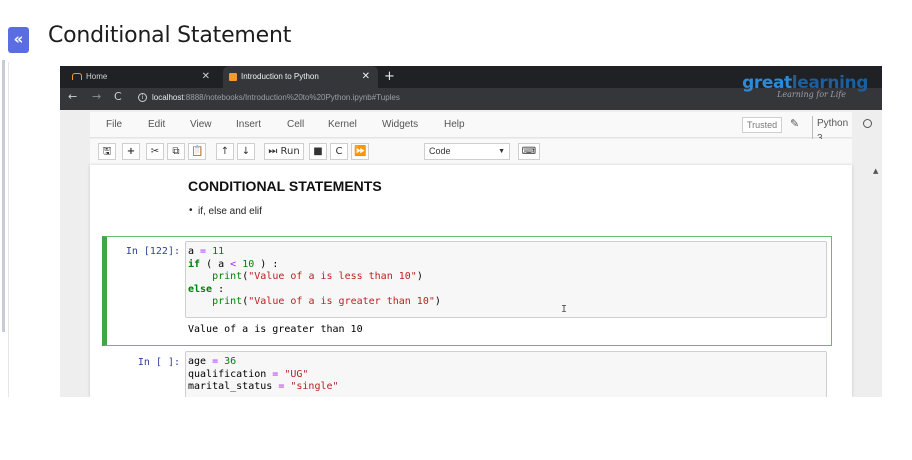  What do you see at coordinates (317, 276) in the screenshot?
I see `code-line: print("Value of a is less than 10")` at bounding box center [317, 276].